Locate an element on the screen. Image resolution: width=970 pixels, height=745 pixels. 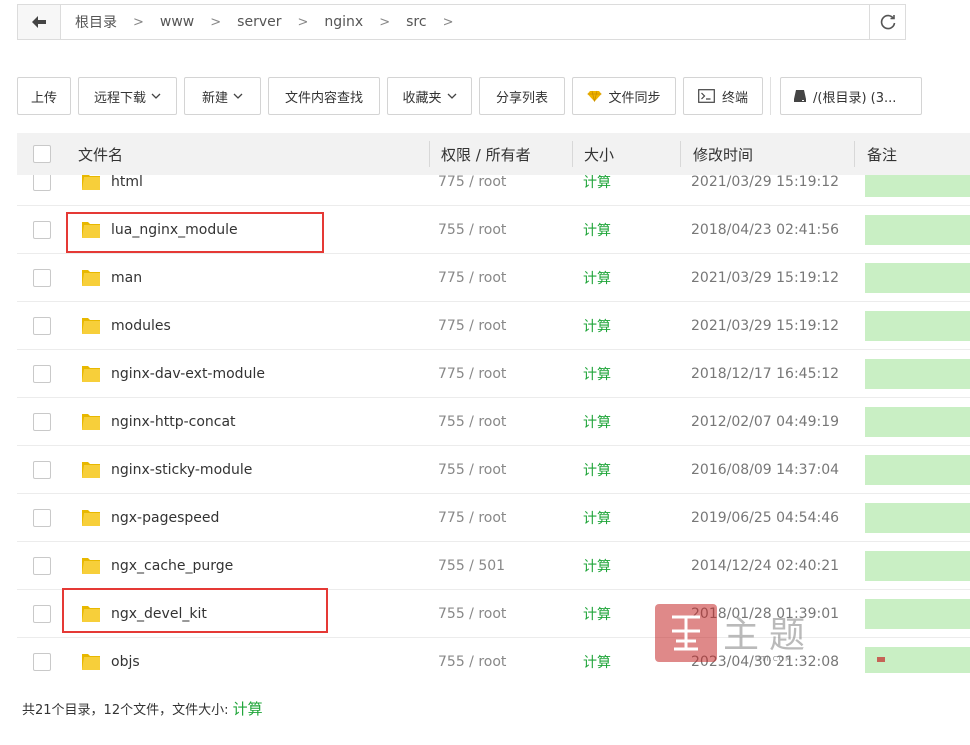
new-button: 新建 is located at coordinates (222, 96).